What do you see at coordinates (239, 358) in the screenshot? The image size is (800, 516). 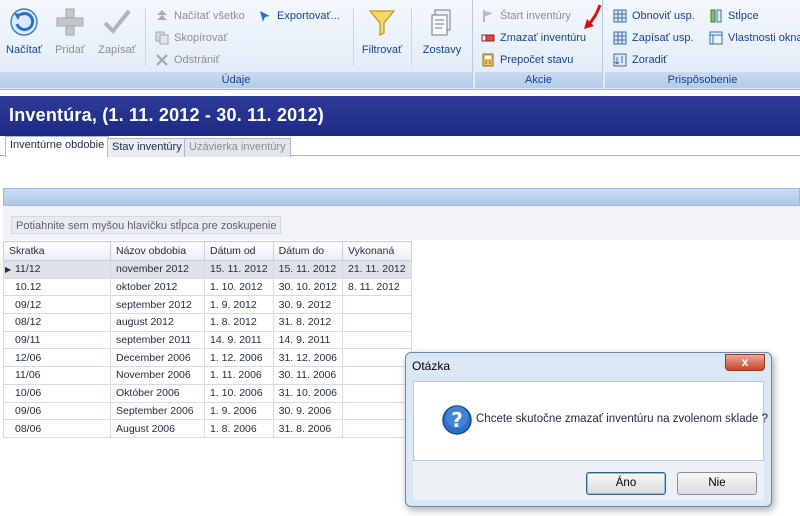 I see `table-cell: 1. 12. 2006` at bounding box center [239, 358].